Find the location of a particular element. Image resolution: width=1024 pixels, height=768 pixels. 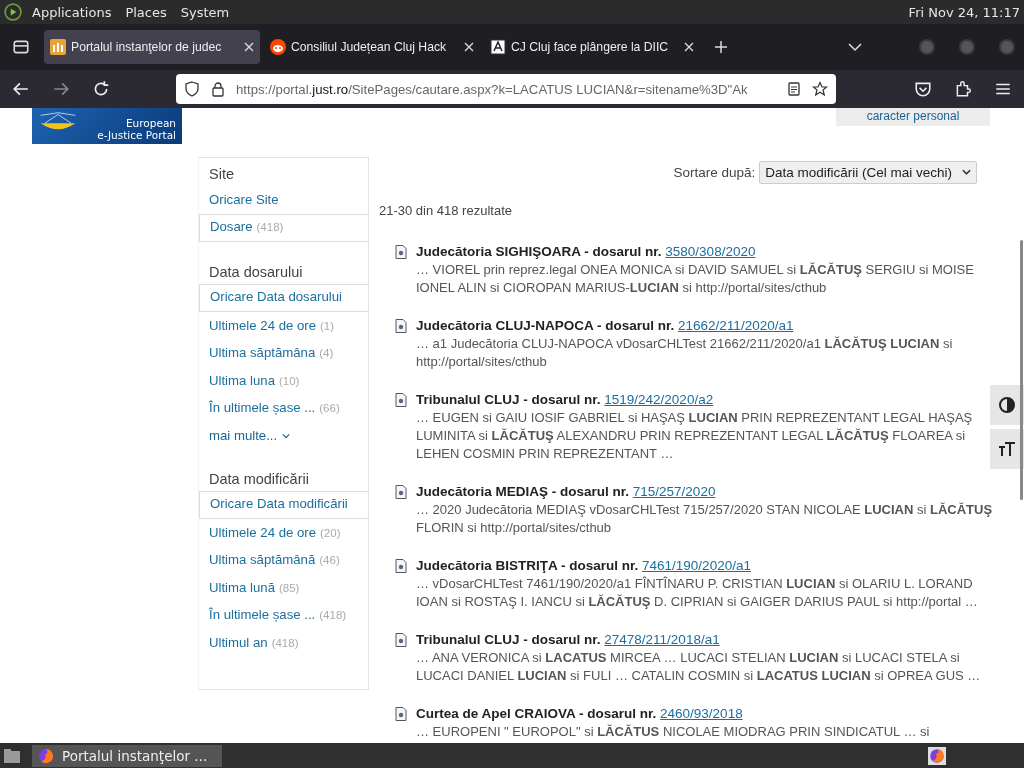

browser-tab: Consiliul Județean Cluj Hack is located at coordinates (372, 47).